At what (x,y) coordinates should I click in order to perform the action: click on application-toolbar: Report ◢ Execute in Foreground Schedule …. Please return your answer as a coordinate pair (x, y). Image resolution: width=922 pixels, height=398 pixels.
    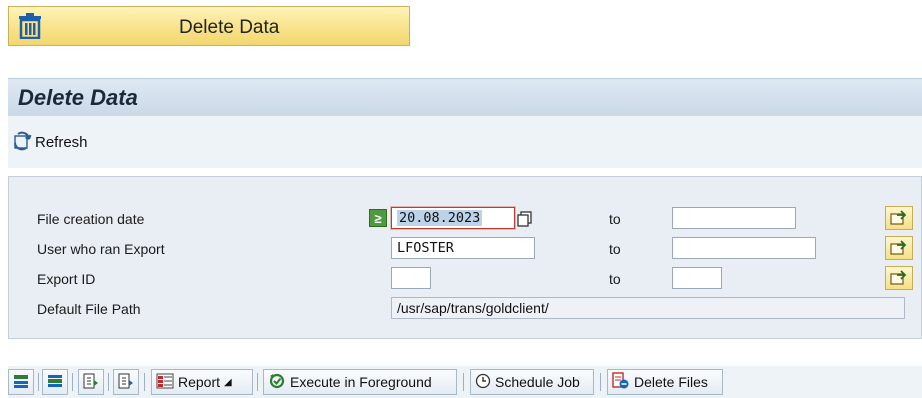
    Looking at the image, I should click on (465, 382).